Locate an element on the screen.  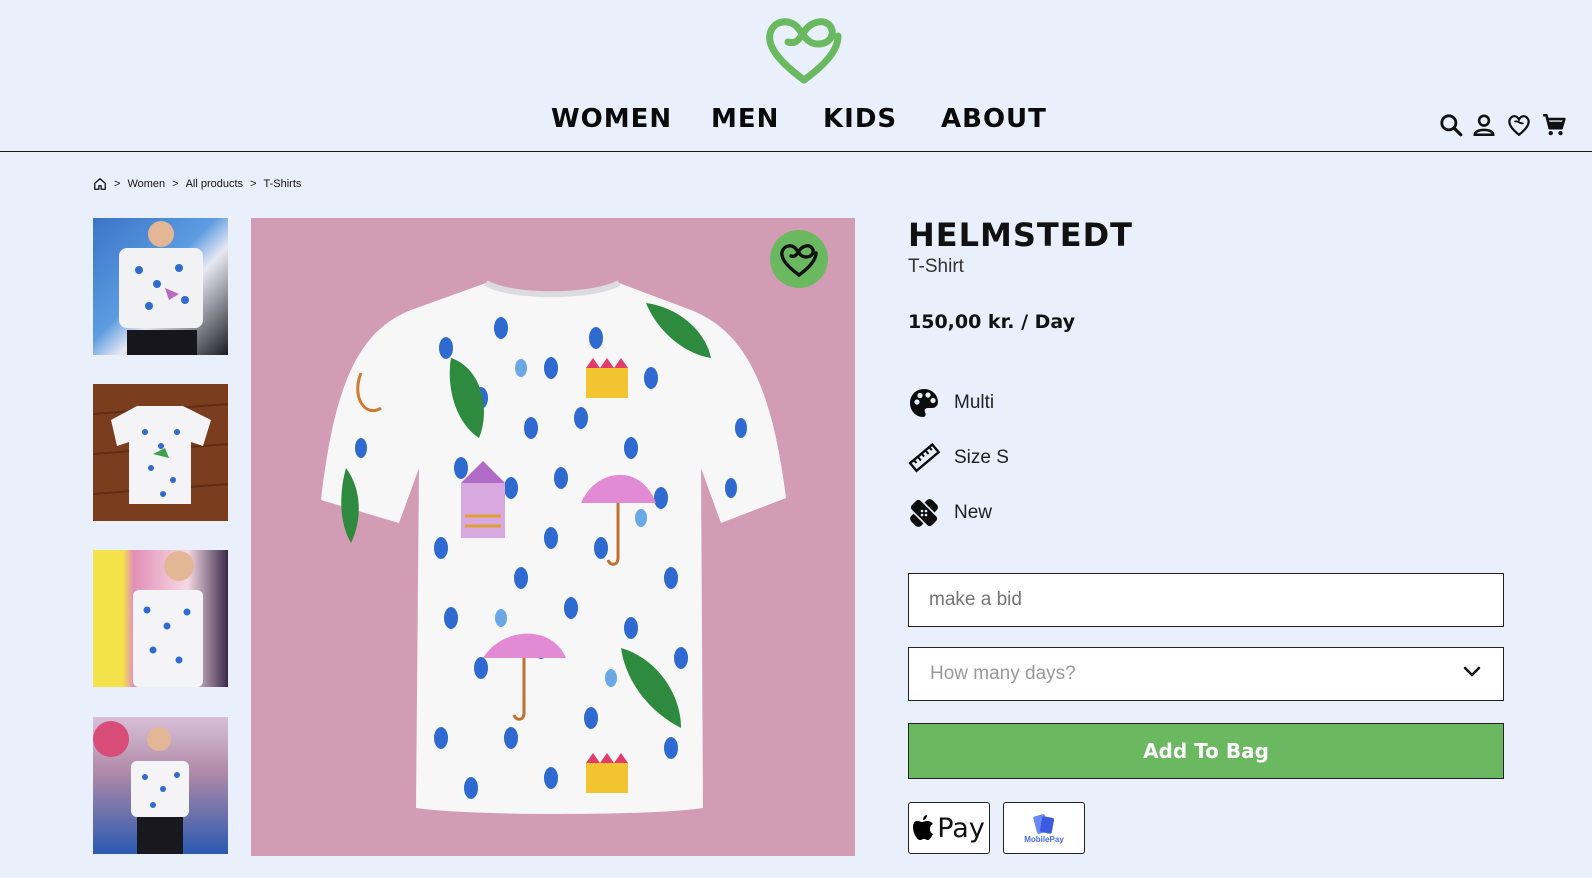
nav-men: MEN is located at coordinates (745, 119).